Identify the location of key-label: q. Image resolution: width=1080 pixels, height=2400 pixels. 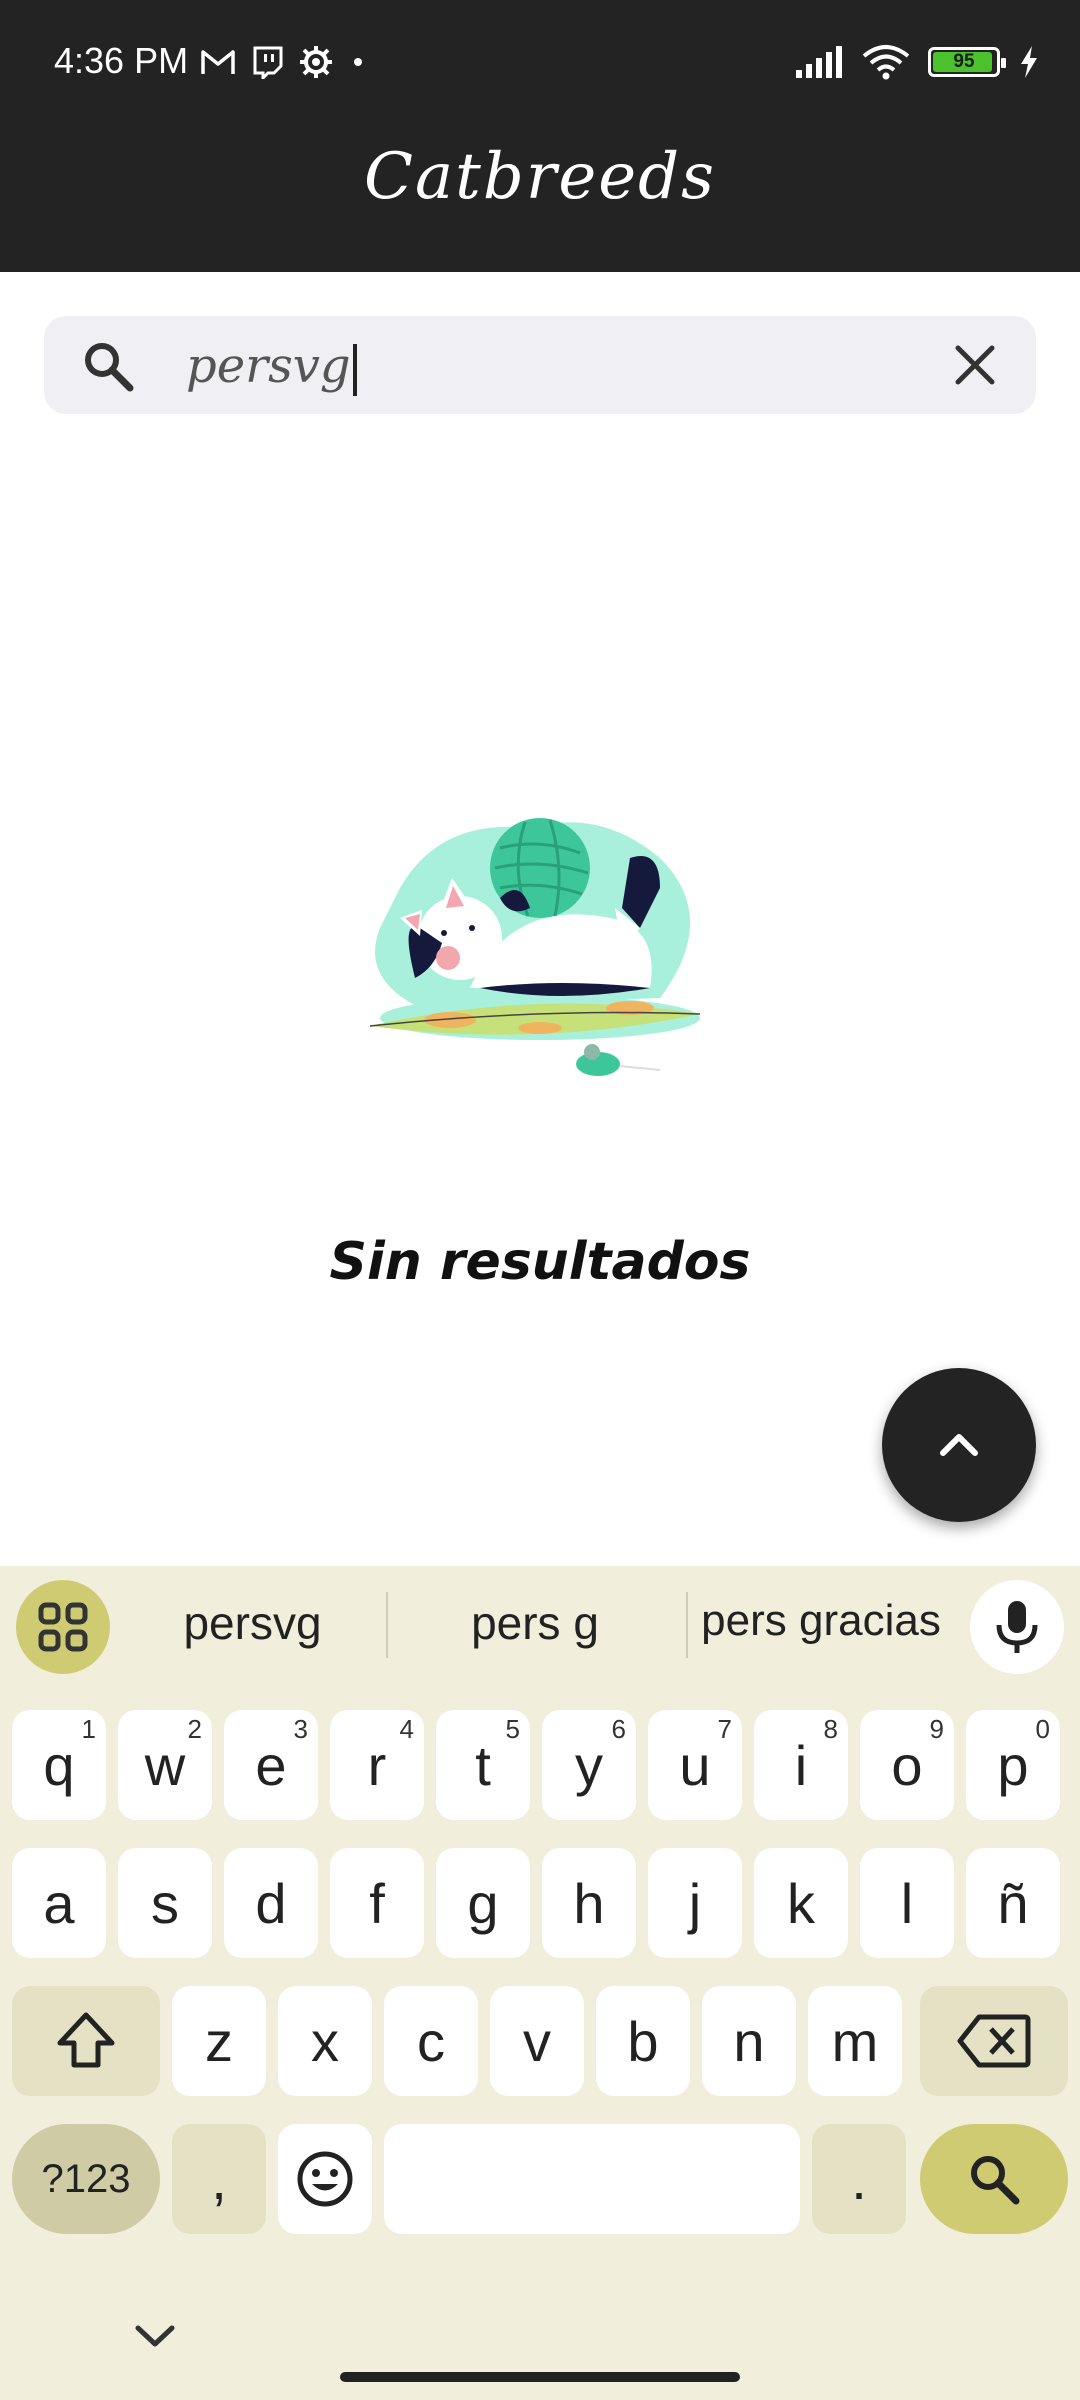
(59, 1765).